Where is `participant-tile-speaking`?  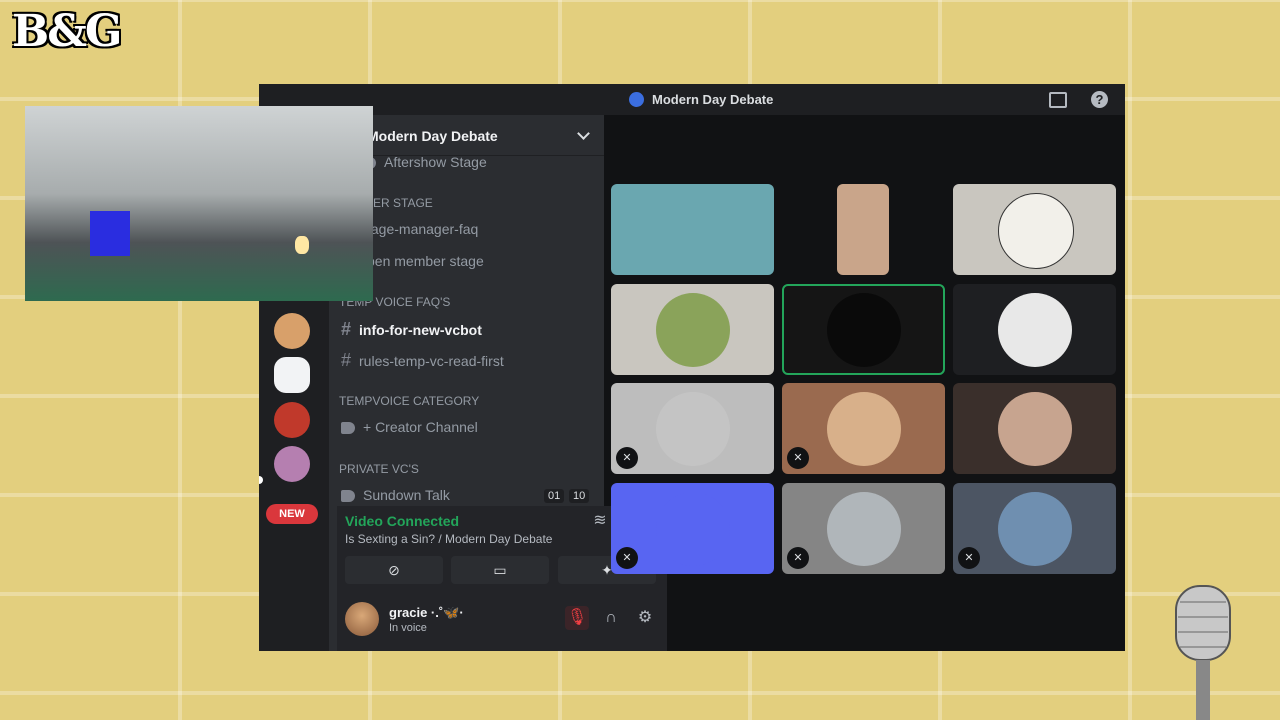 participant-tile-speaking is located at coordinates (863, 329).